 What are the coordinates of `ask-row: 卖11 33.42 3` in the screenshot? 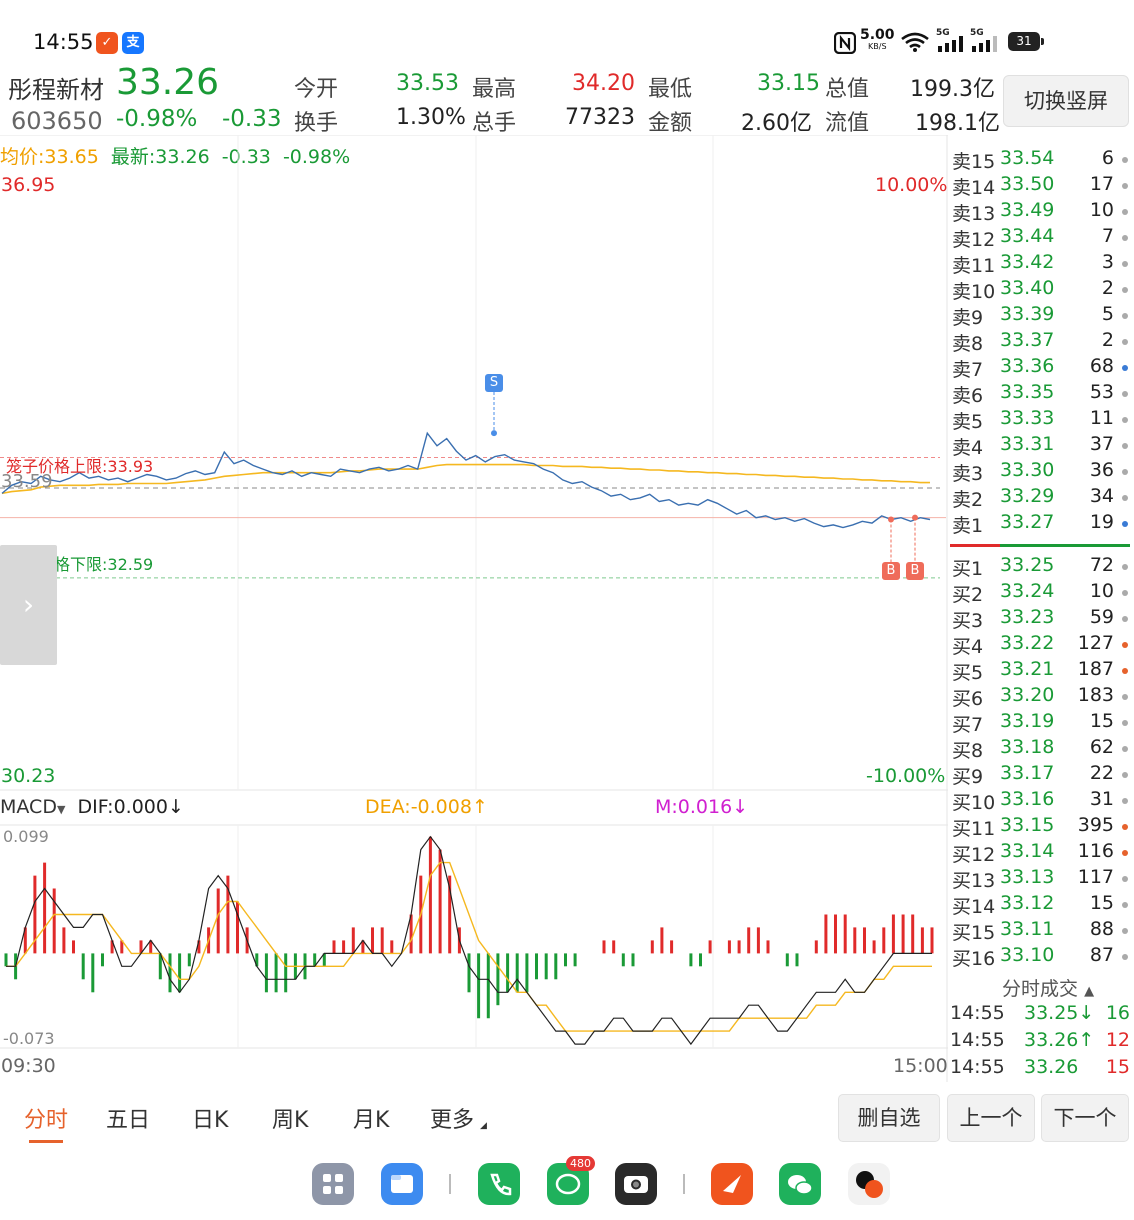 It's located at (1041, 264).